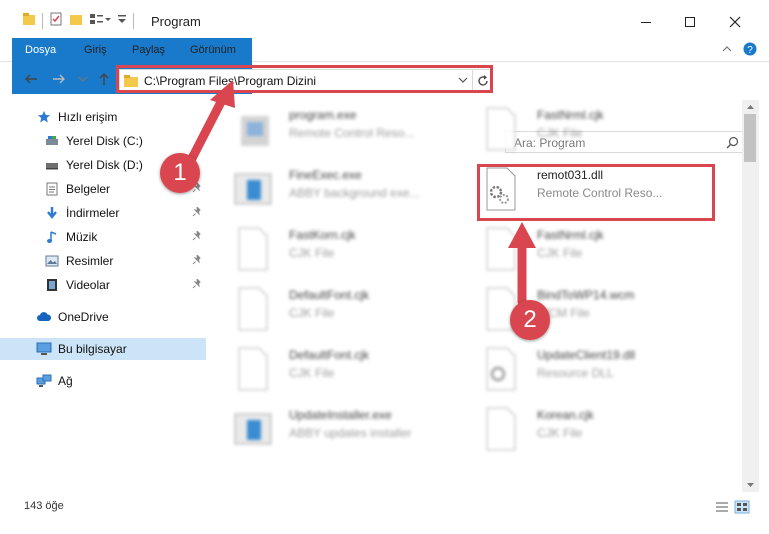 Image resolution: width=769 pixels, height=534 pixels. Describe the element at coordinates (530, 320) in the screenshot. I see `step-2-badge: 2` at that location.